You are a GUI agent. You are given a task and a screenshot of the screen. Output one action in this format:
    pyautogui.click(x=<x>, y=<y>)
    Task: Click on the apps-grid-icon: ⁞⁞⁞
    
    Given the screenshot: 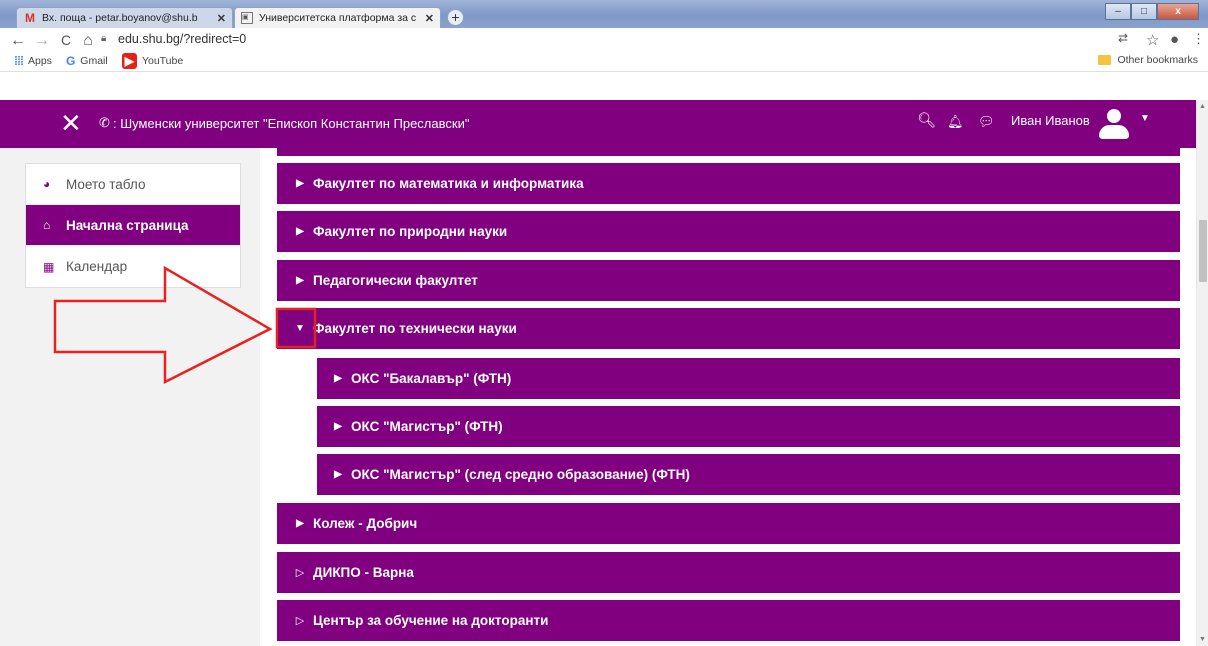 What is the action you would take?
    pyautogui.click(x=19, y=60)
    